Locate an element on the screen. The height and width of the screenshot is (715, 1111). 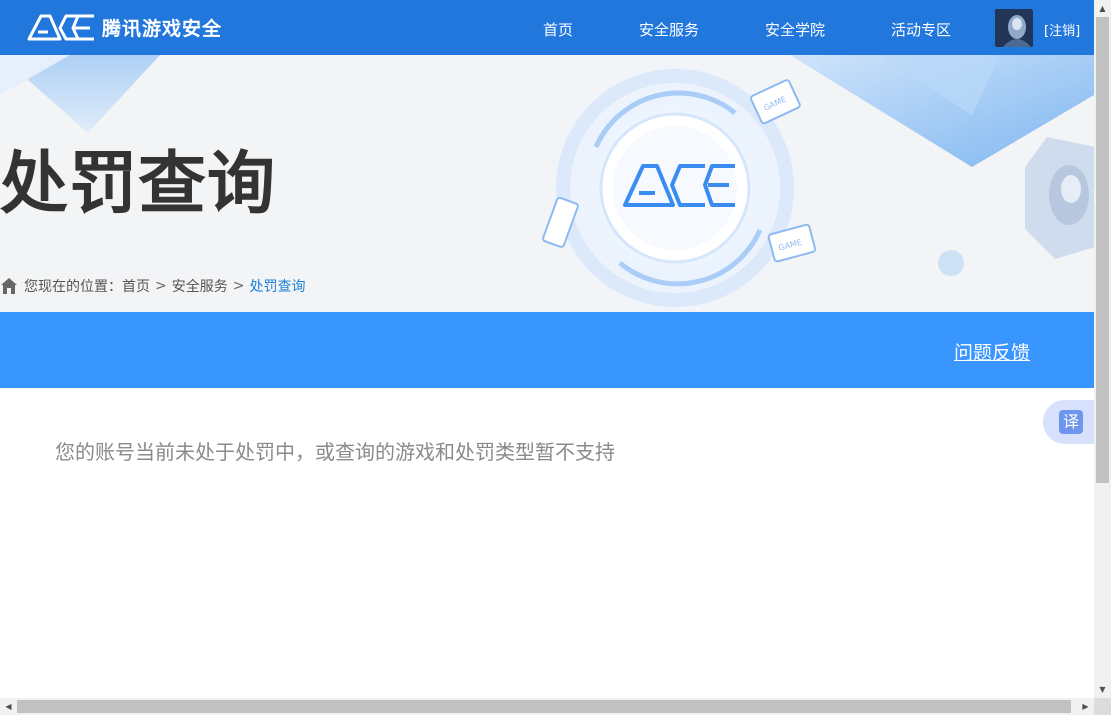
feedback-link: 问题反馈 is located at coordinates (992, 351).